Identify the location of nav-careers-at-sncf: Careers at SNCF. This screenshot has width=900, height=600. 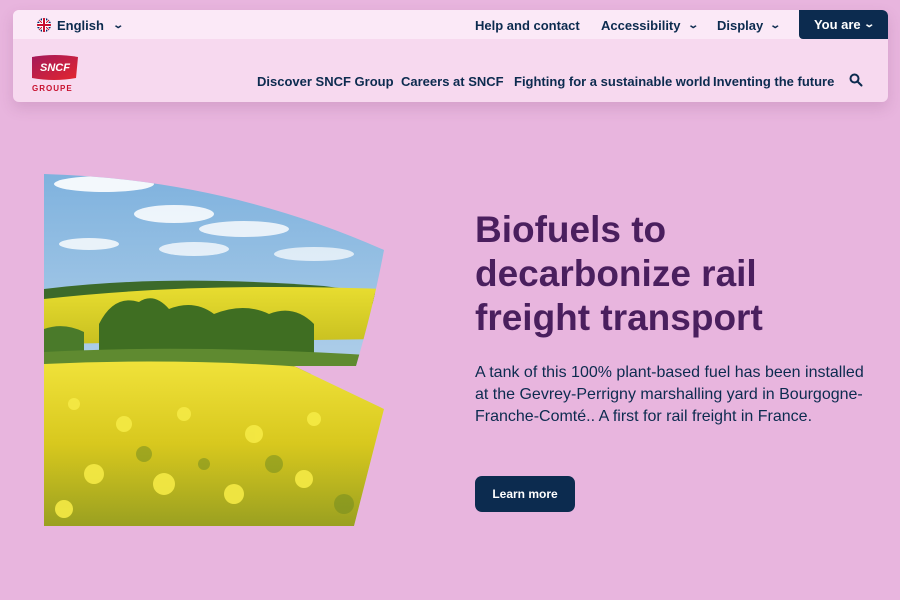
(452, 81).